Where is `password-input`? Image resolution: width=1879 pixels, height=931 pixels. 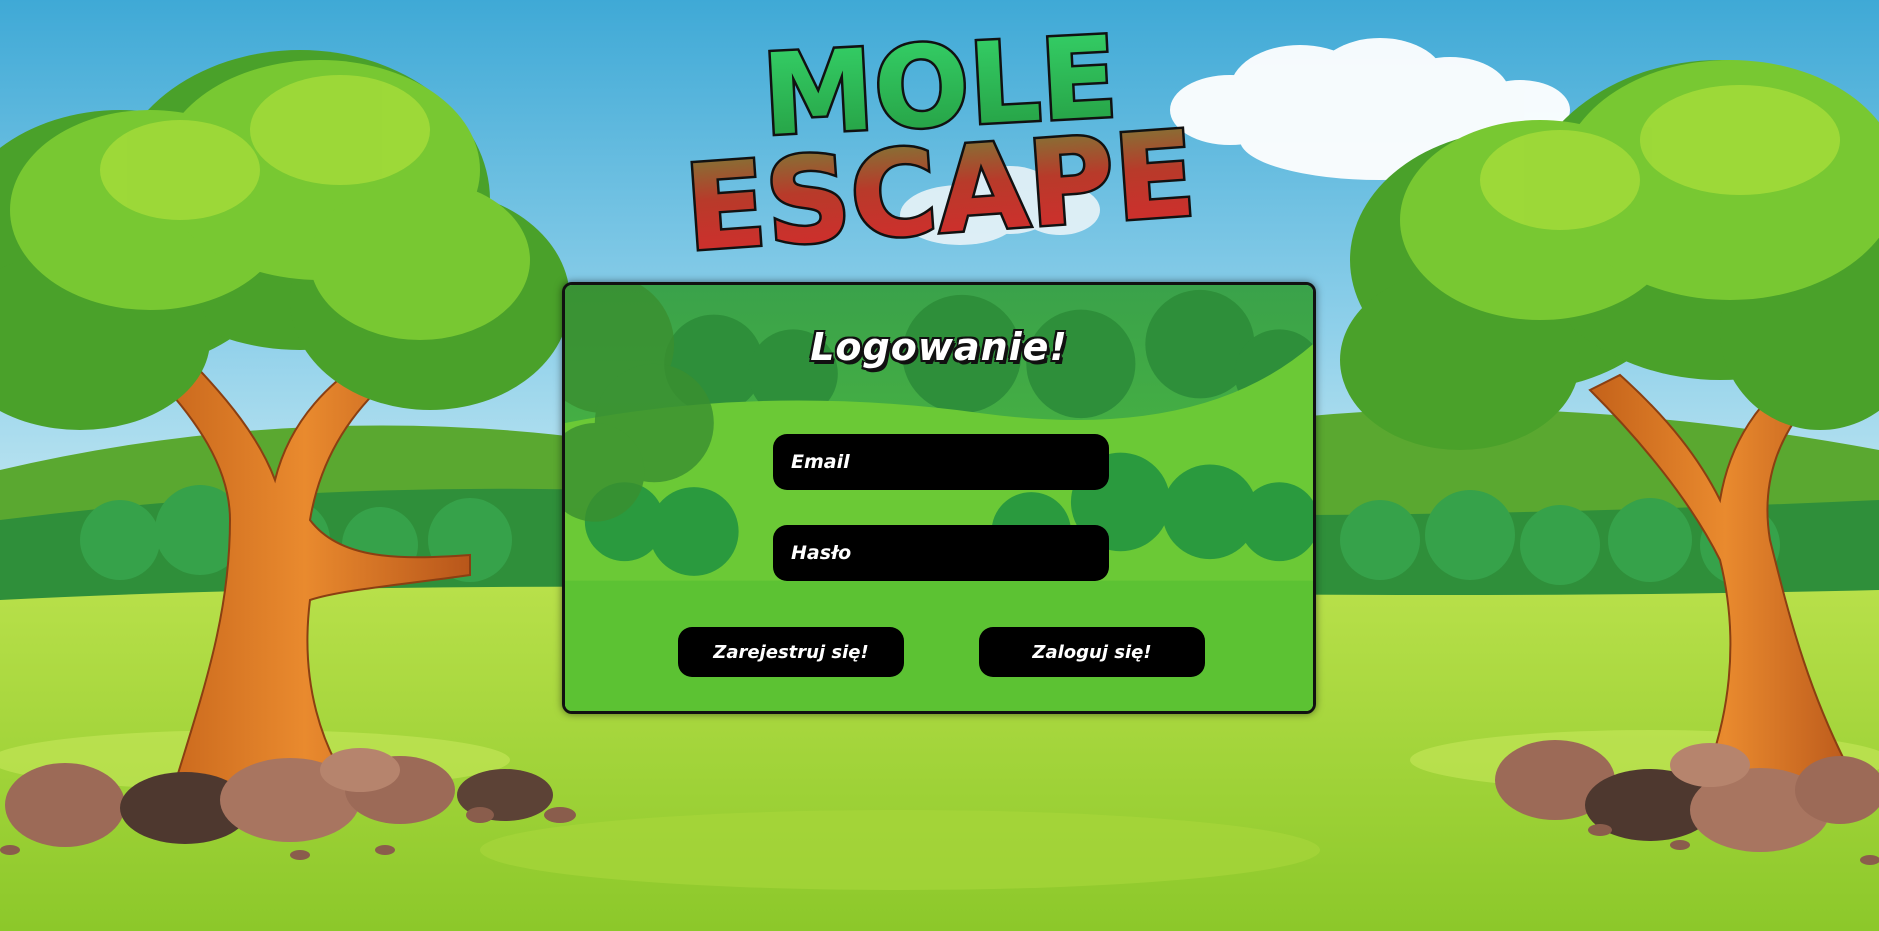
password-input is located at coordinates (941, 553).